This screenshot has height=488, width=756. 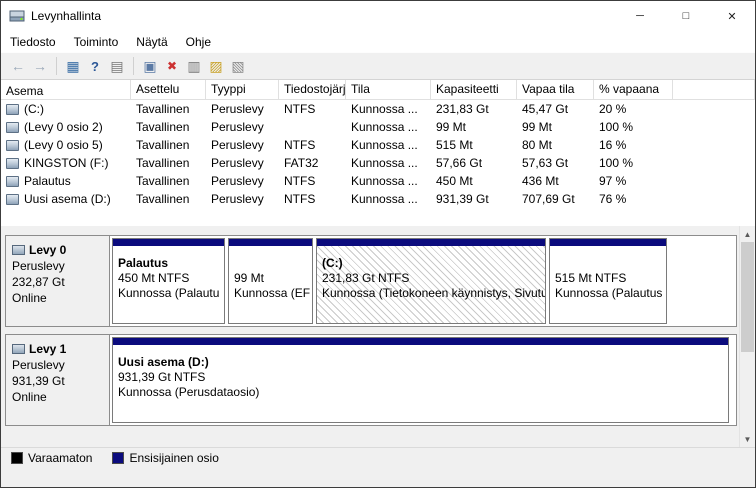 What do you see at coordinates (270, 281) in the screenshot?
I see `partition-efi: 99 Mt Kunnossa (EF` at bounding box center [270, 281].